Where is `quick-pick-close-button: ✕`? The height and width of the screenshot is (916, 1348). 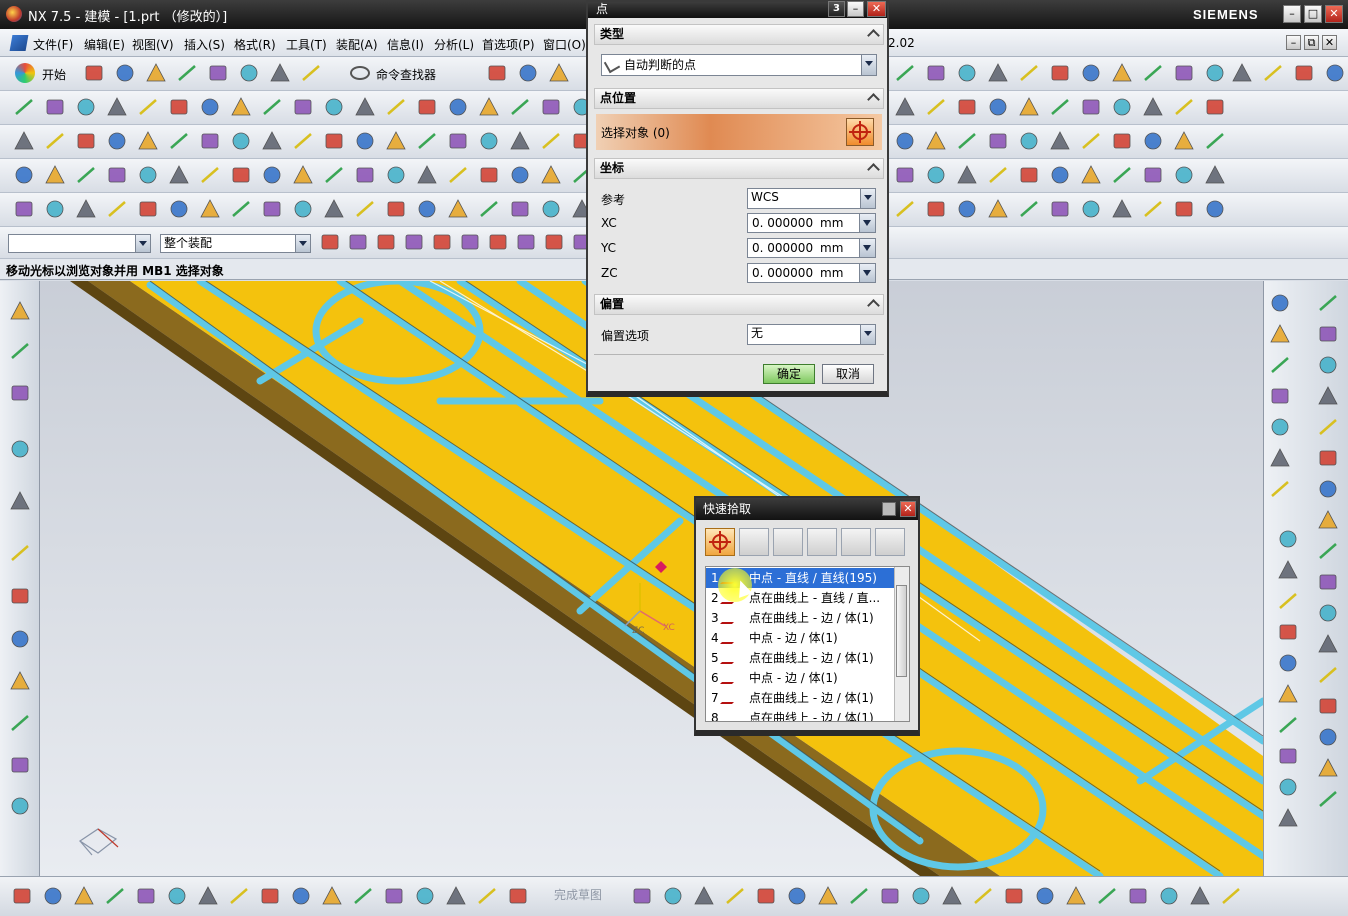
quick-pick-close-button: ✕ is located at coordinates (908, 509).